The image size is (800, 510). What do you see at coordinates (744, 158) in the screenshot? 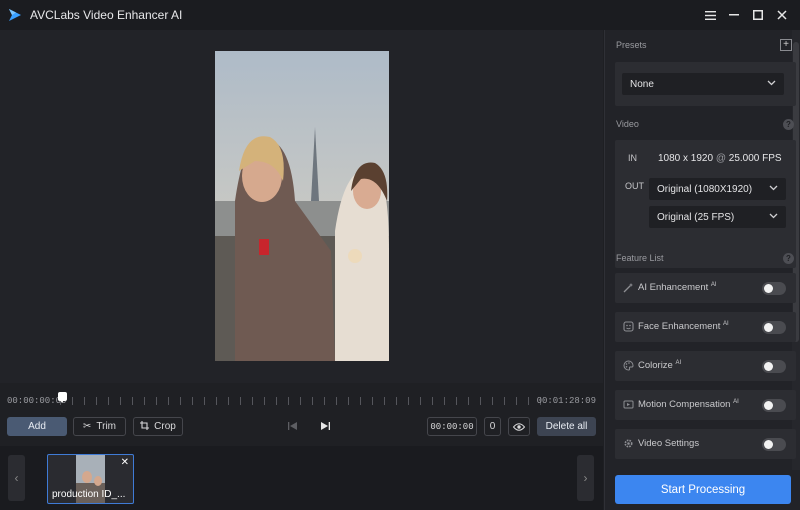
I see `input-fps: 25.000` at bounding box center [744, 158].